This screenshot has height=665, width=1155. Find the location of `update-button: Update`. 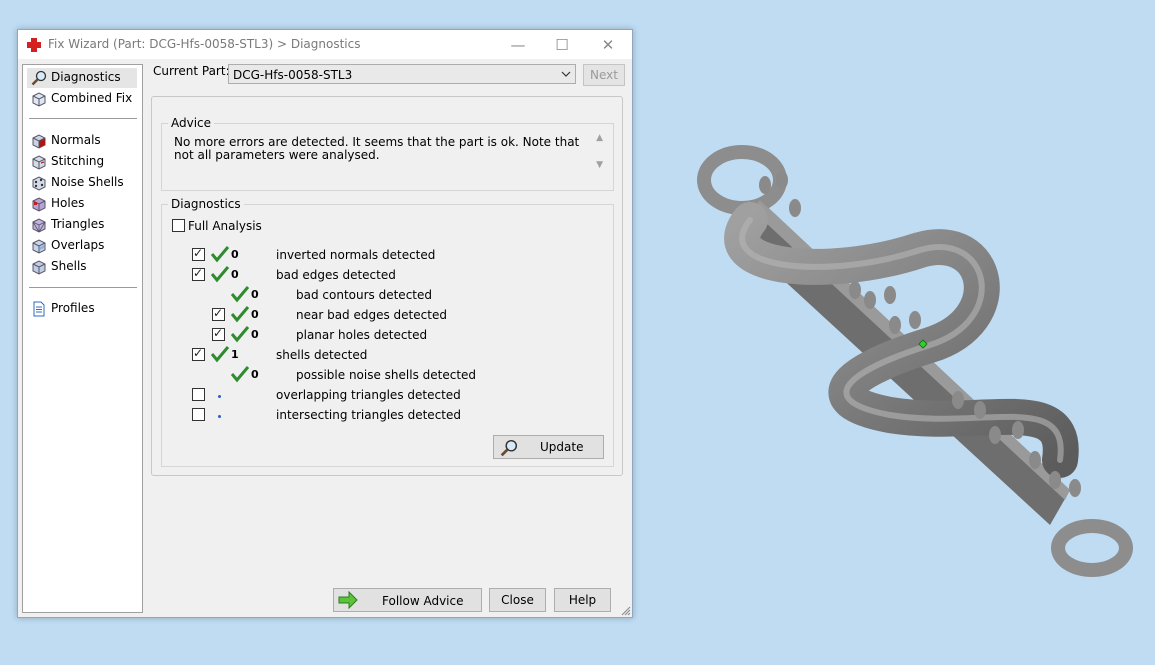

update-button: Update is located at coordinates (548, 447).